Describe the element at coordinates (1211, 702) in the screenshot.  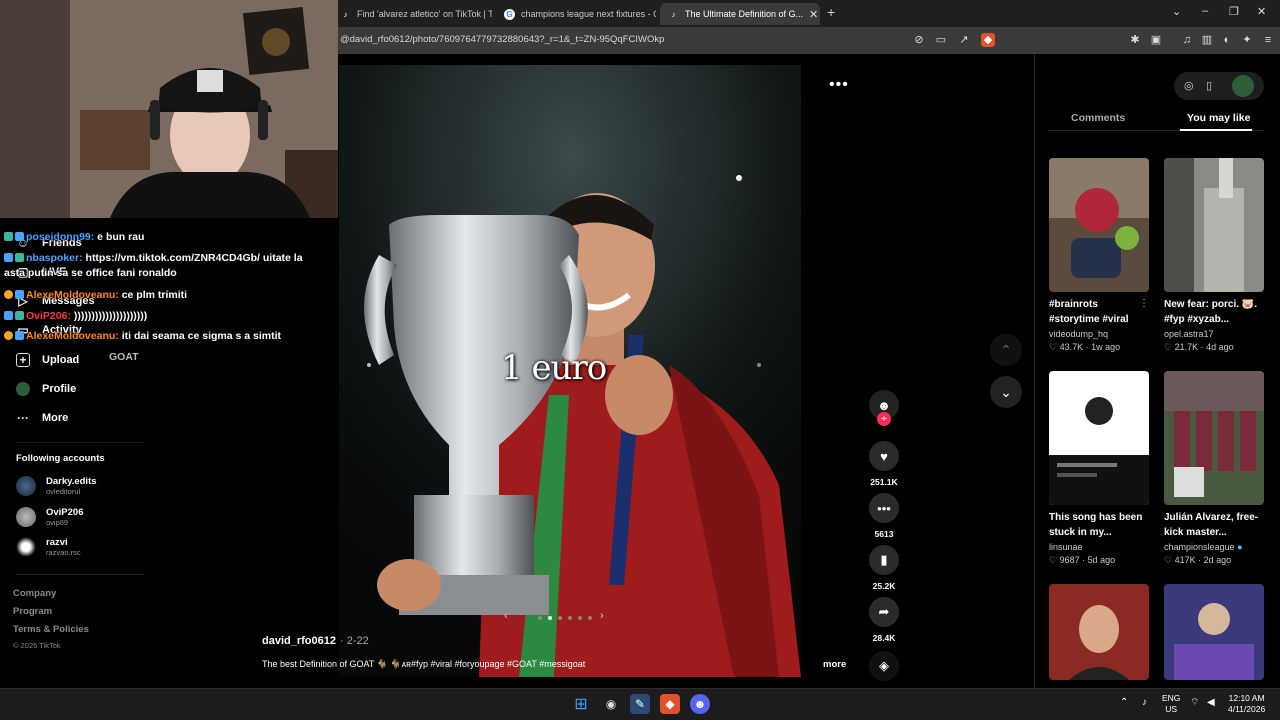
I see `volume-icon: ◀` at that location.